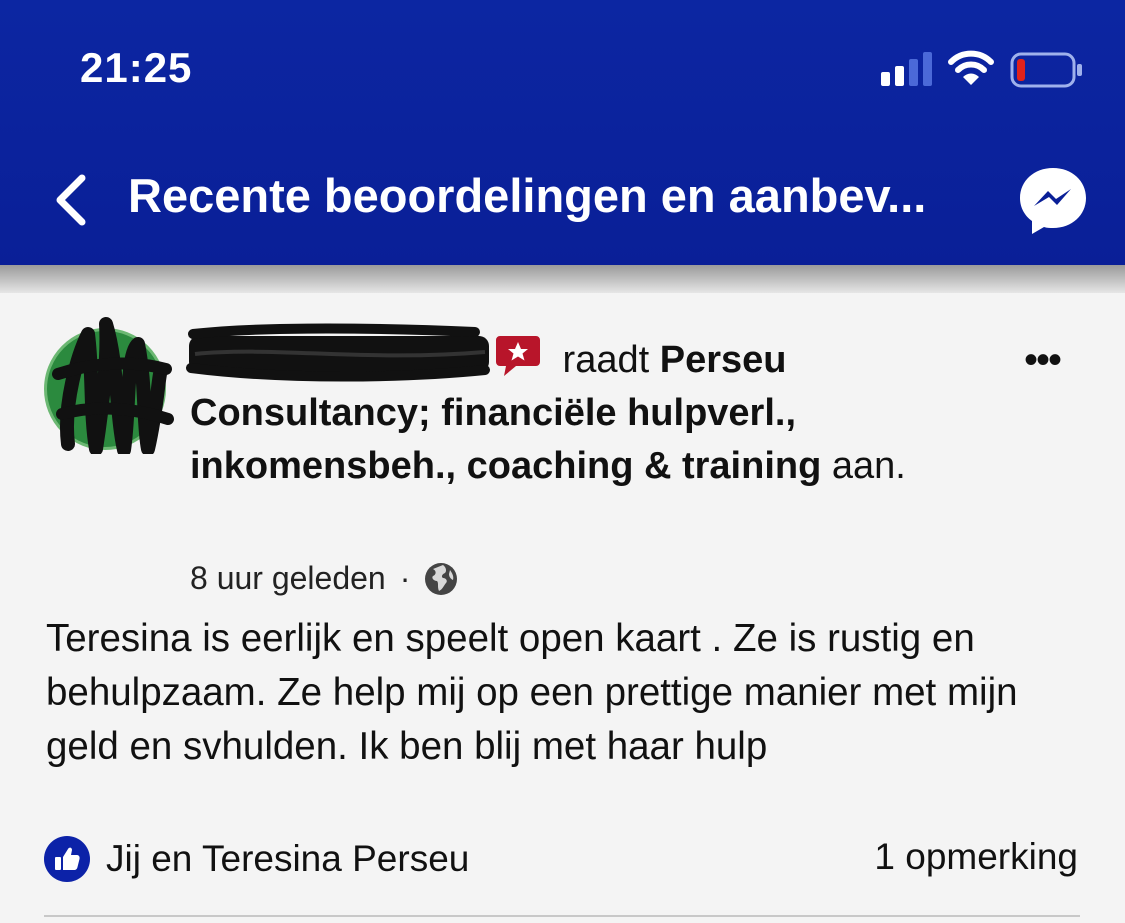 This screenshot has width=1125, height=923. I want to click on battery-icon, so click(1046, 70).